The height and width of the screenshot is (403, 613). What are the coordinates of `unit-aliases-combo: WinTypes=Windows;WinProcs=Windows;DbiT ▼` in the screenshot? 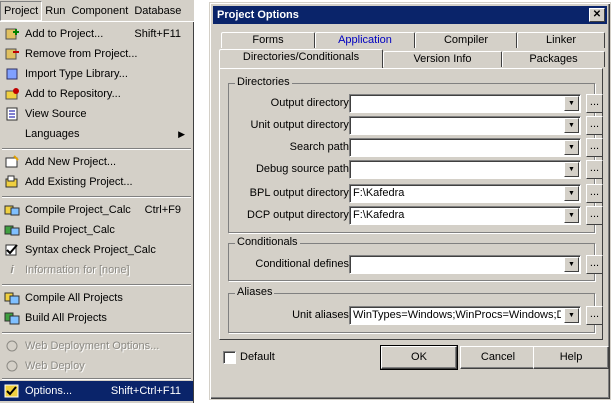 It's located at (465, 315).